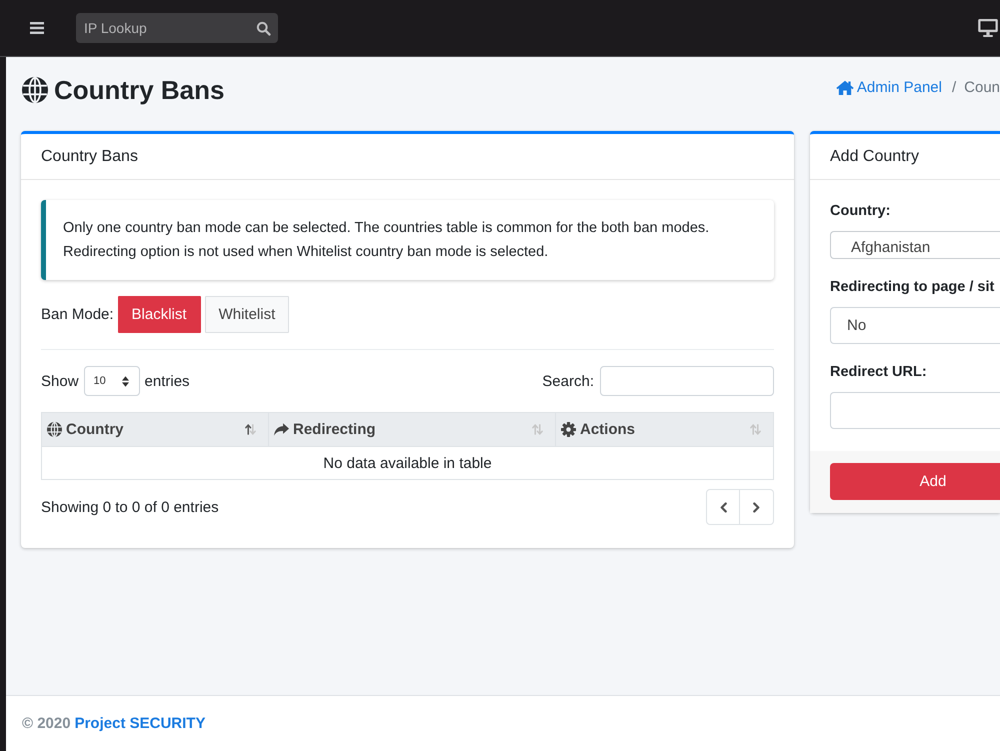  What do you see at coordinates (407, 462) in the screenshot?
I see `empty-table-message: No data available in table` at bounding box center [407, 462].